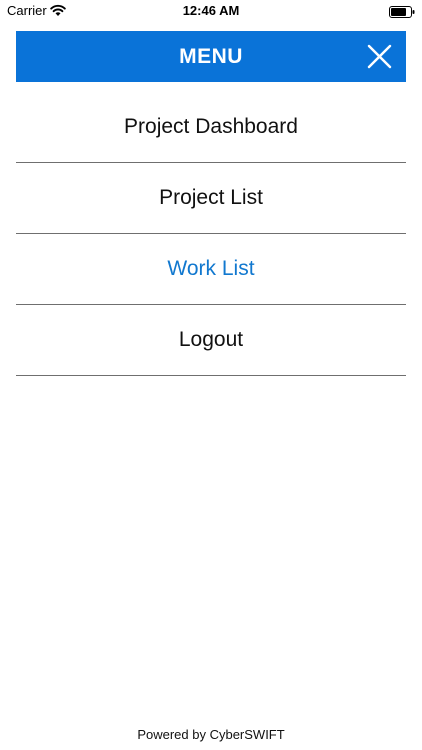 This screenshot has width=422, height=750. I want to click on menu-title: MENU, so click(211, 56).